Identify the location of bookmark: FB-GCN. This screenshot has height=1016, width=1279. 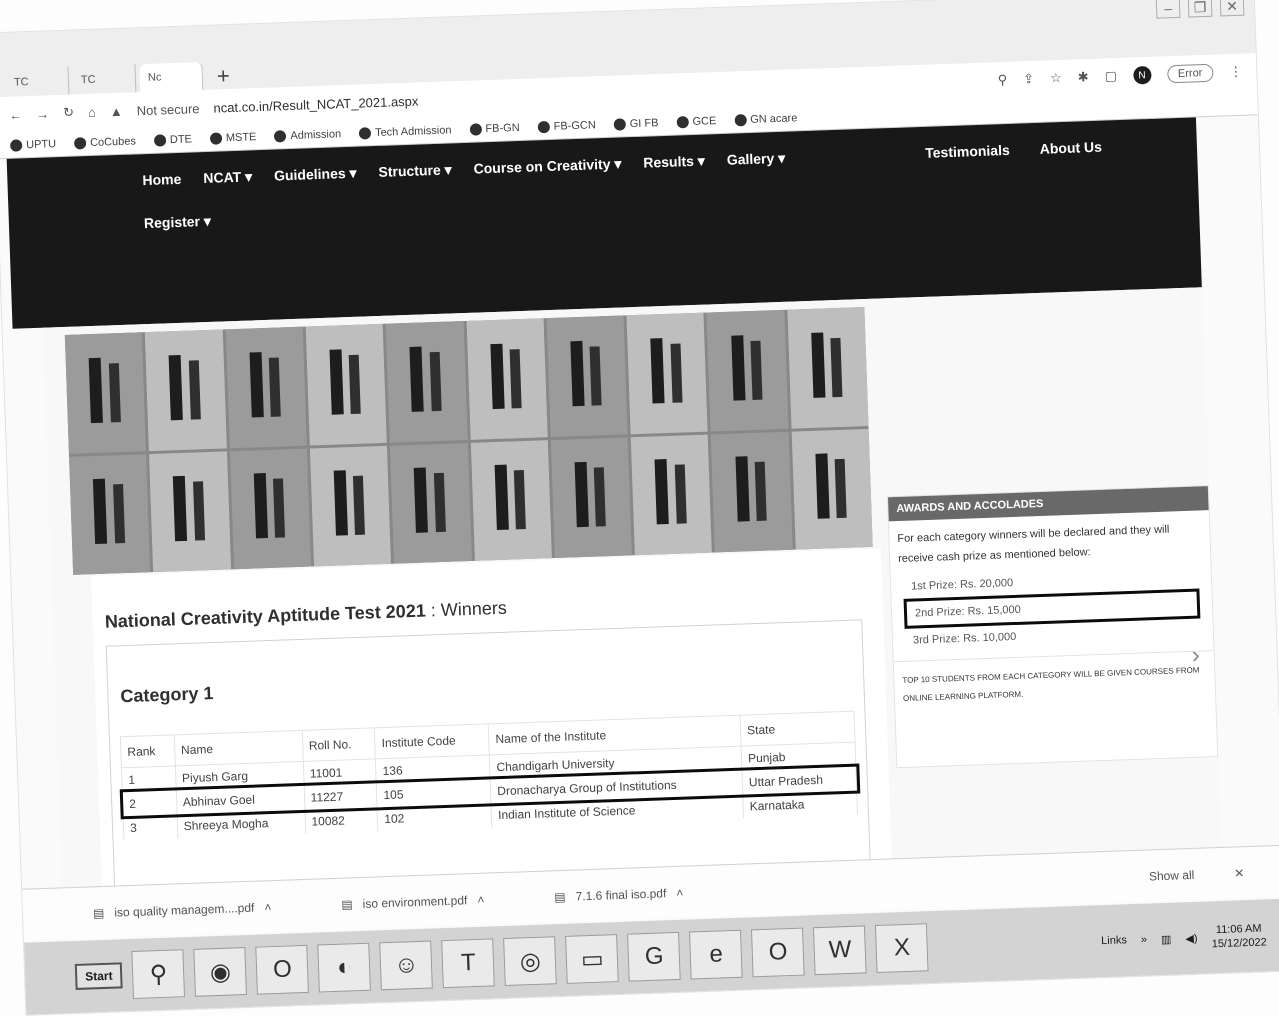
(566, 126).